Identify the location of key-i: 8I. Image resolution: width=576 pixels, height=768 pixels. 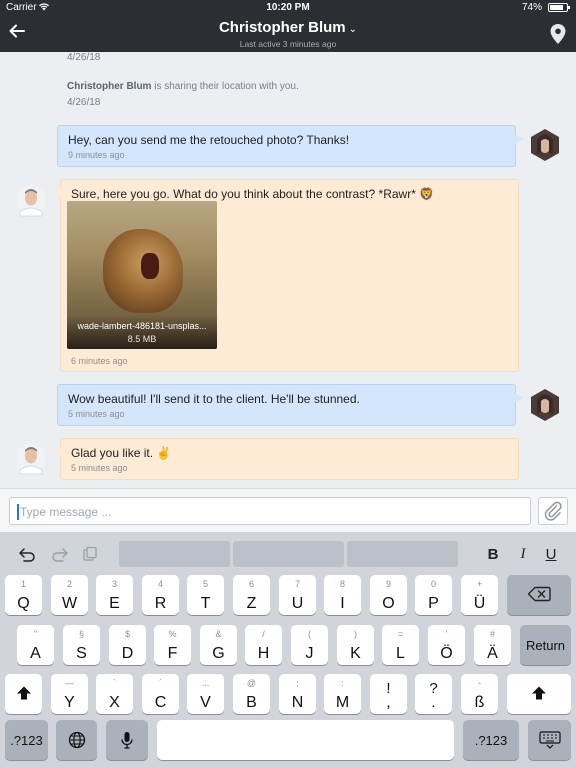
(342, 595).